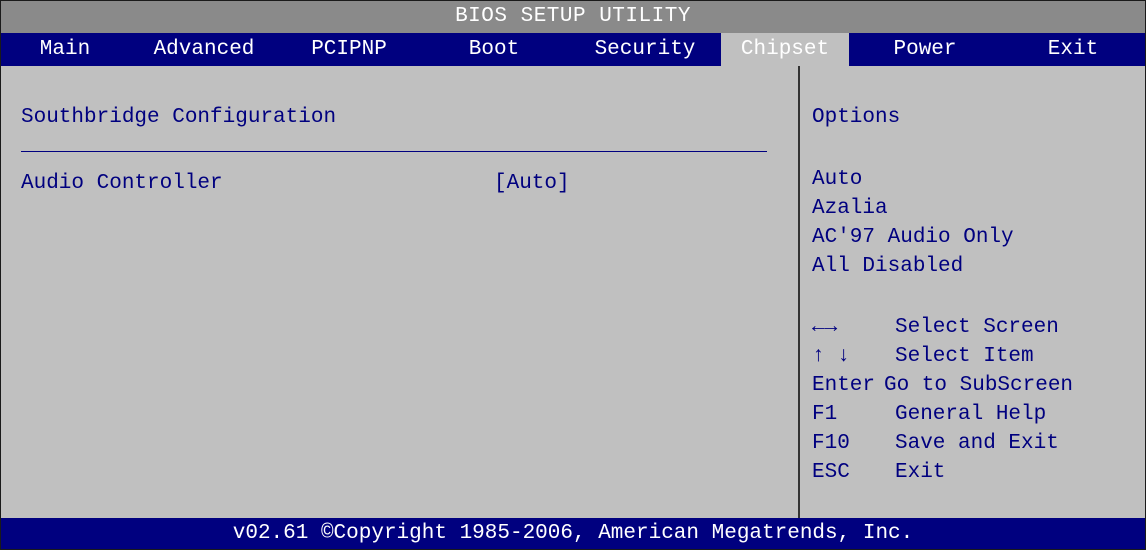 The image size is (1146, 550). Describe the element at coordinates (399, 187) in the screenshot. I see `audio-controller-setting: Audio Controller [Auto]` at that location.